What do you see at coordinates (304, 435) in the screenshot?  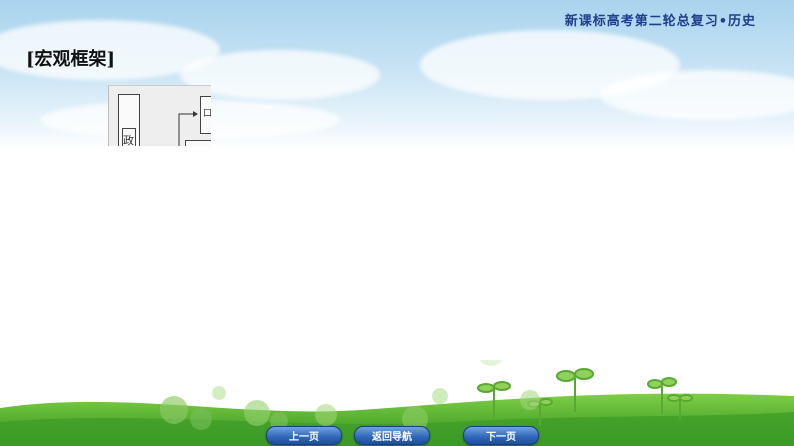 I see `prev-page-button: 上一页` at bounding box center [304, 435].